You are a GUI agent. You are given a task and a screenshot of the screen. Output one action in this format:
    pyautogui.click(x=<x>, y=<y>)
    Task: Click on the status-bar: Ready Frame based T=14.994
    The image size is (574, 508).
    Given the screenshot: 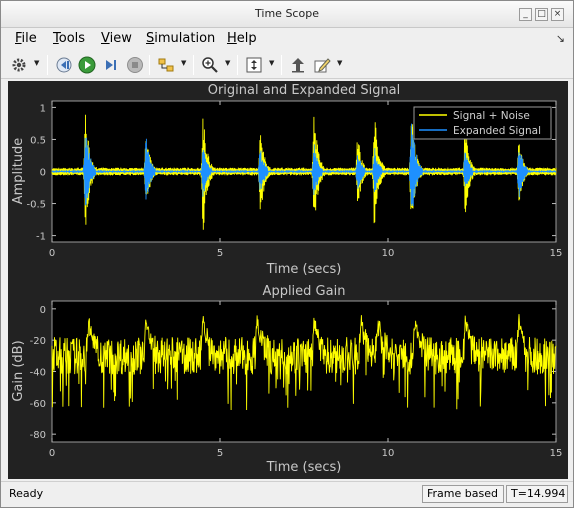 What is the action you would take?
    pyautogui.click(x=287, y=494)
    